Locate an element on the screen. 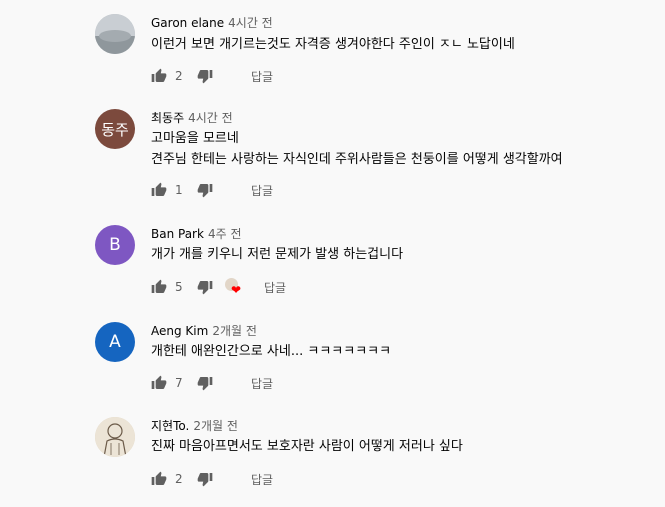 The width and height of the screenshot is (665, 507). comment-actions: 5 ❤ 답글 is located at coordinates (218, 287).